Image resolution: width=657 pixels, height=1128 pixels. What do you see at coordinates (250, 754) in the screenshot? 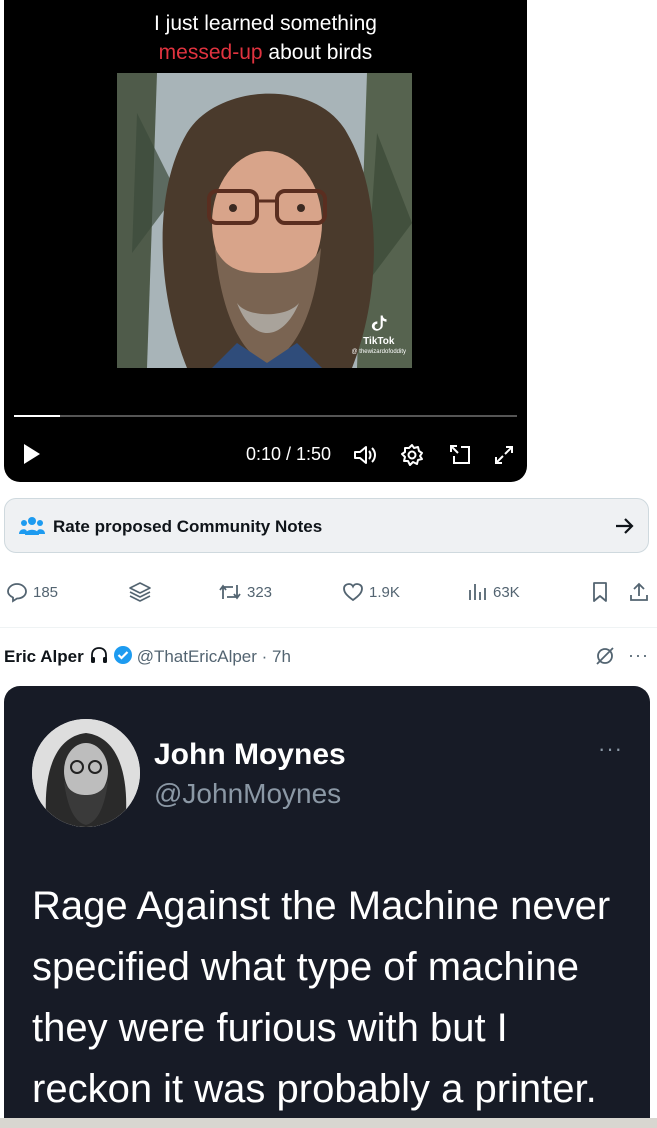
I see `embedded-author-name: John Moynes` at bounding box center [250, 754].